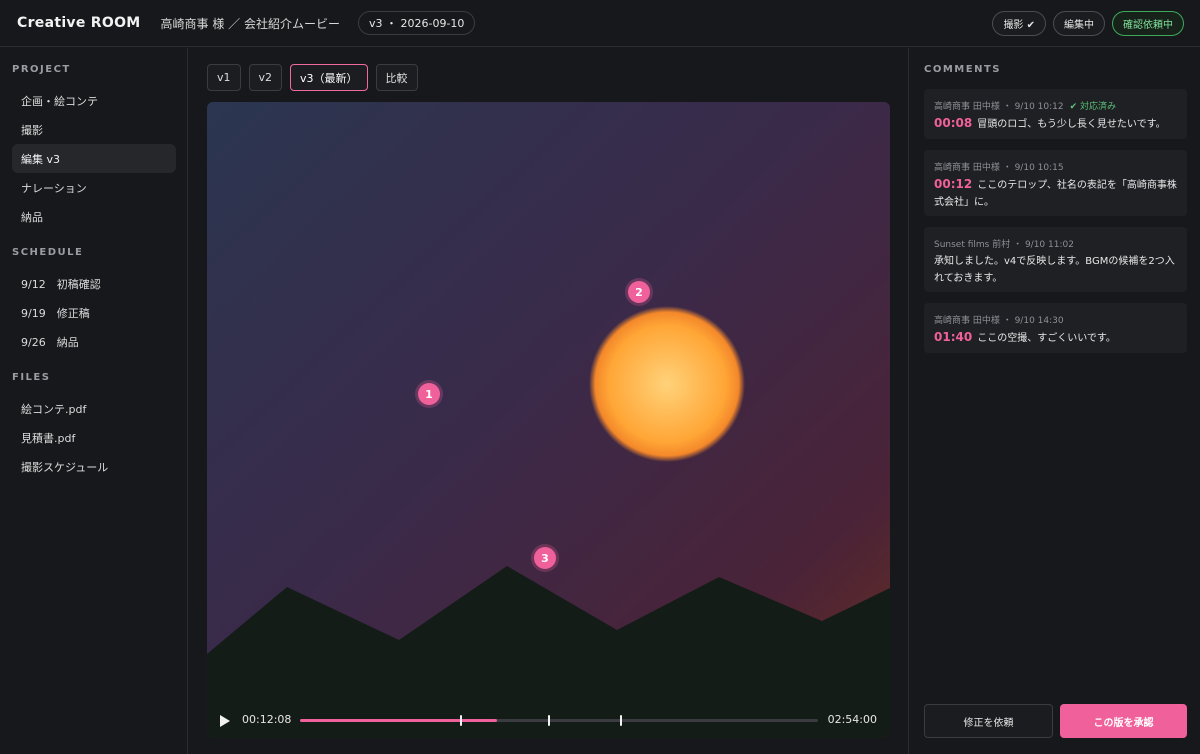  I want to click on comment-author: 高崎商事 田中様 ・ 9/10 10:12, so click(999, 107).